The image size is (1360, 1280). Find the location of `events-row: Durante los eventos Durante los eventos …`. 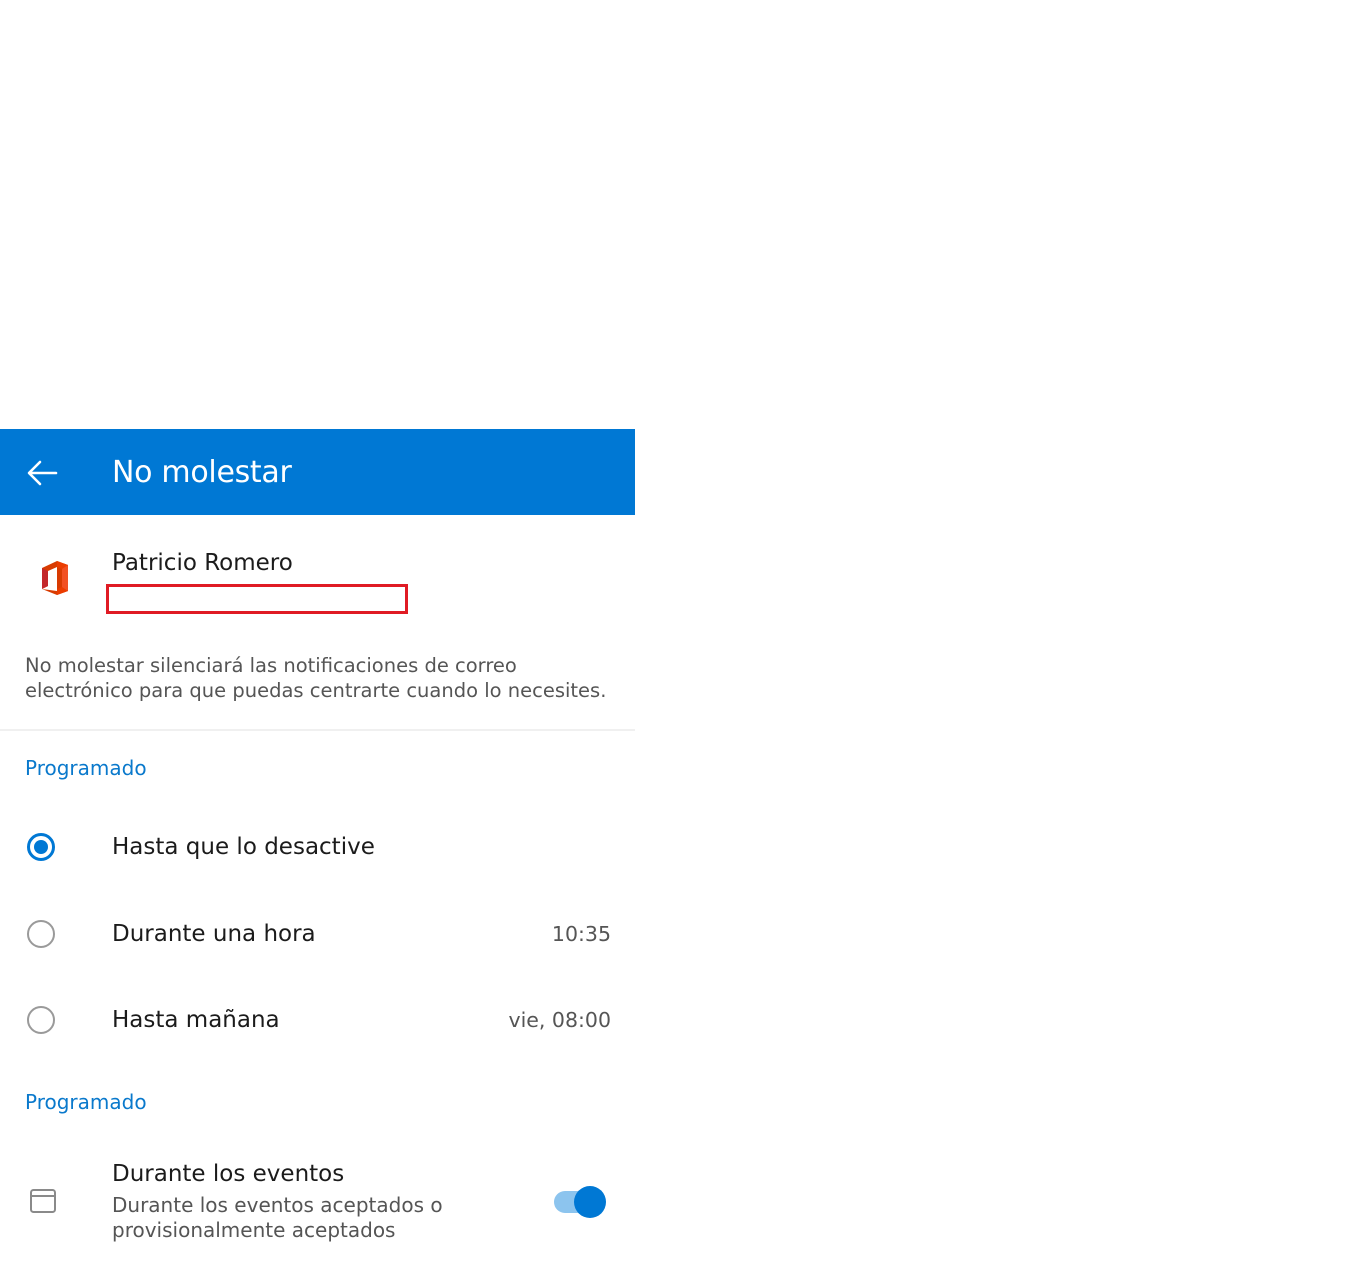

events-row: Durante los eventos Durante los eventos … is located at coordinates (317, 1204).